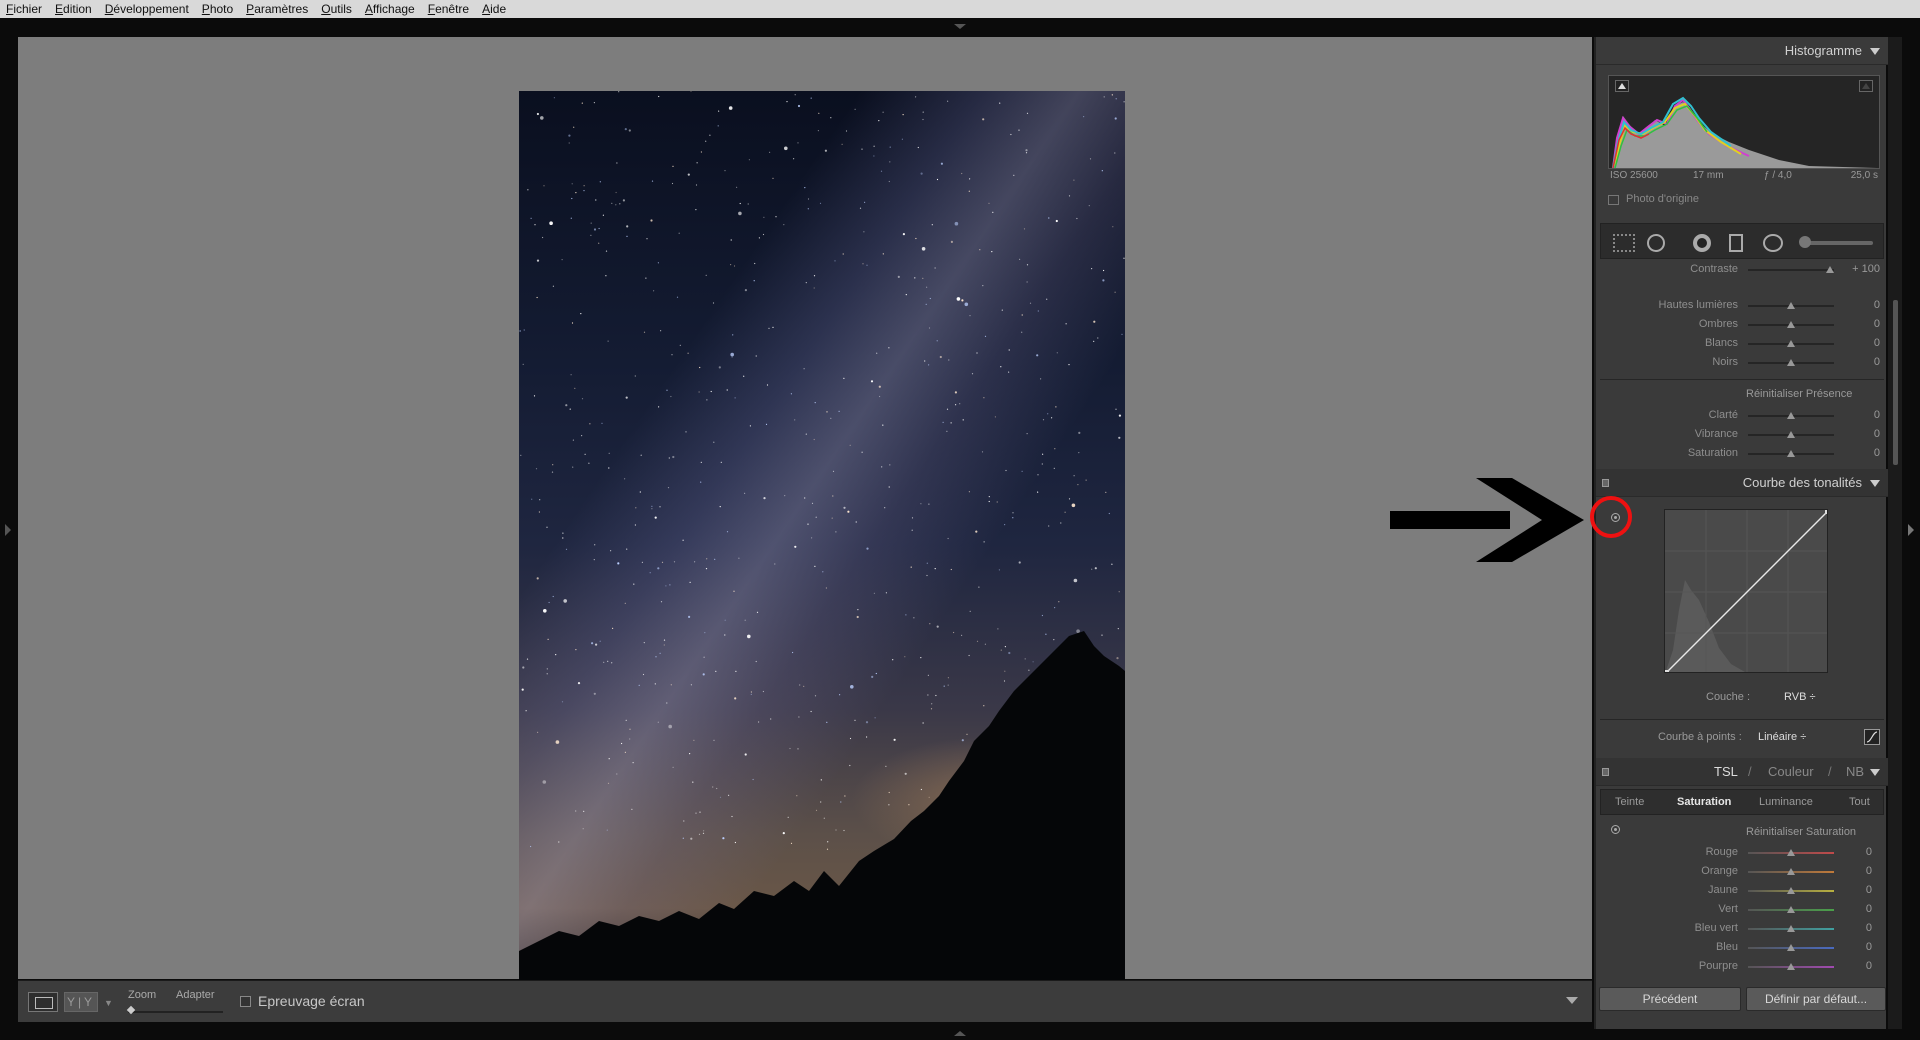  I want to click on menu-item-8: Aide, so click(494, 9).